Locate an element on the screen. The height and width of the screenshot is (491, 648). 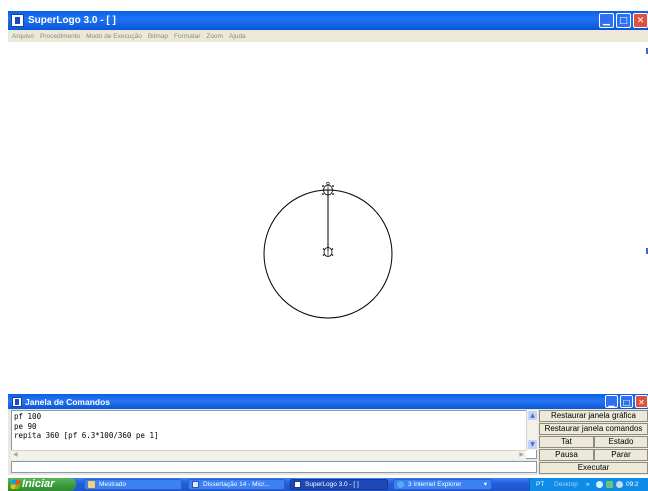
group-arrow-icon: ▾ is located at coordinates (485, 484).